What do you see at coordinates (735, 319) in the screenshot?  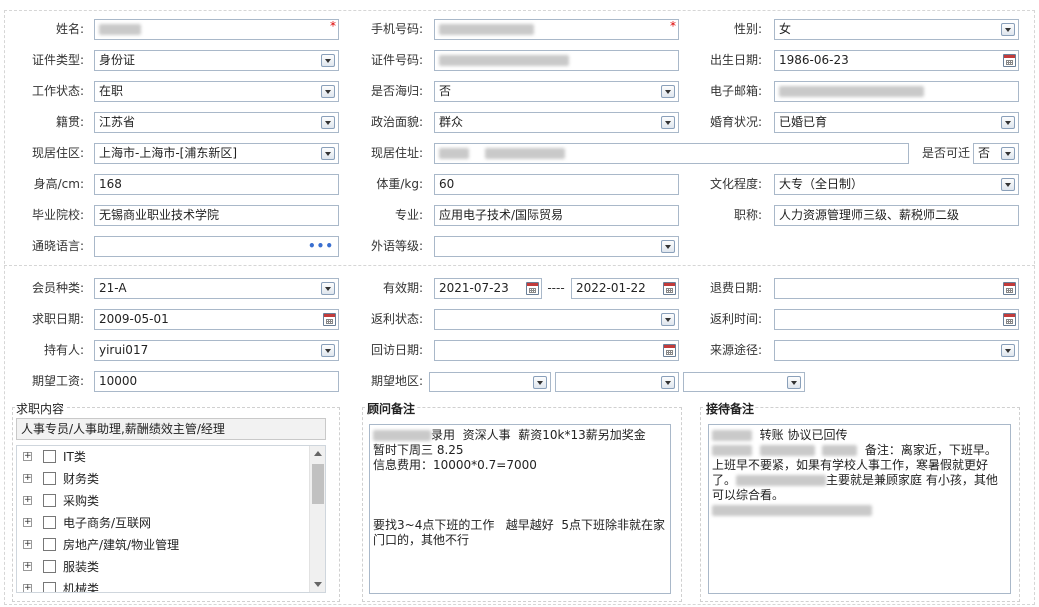 I see `rebate-time-label: 返利时间:` at bounding box center [735, 319].